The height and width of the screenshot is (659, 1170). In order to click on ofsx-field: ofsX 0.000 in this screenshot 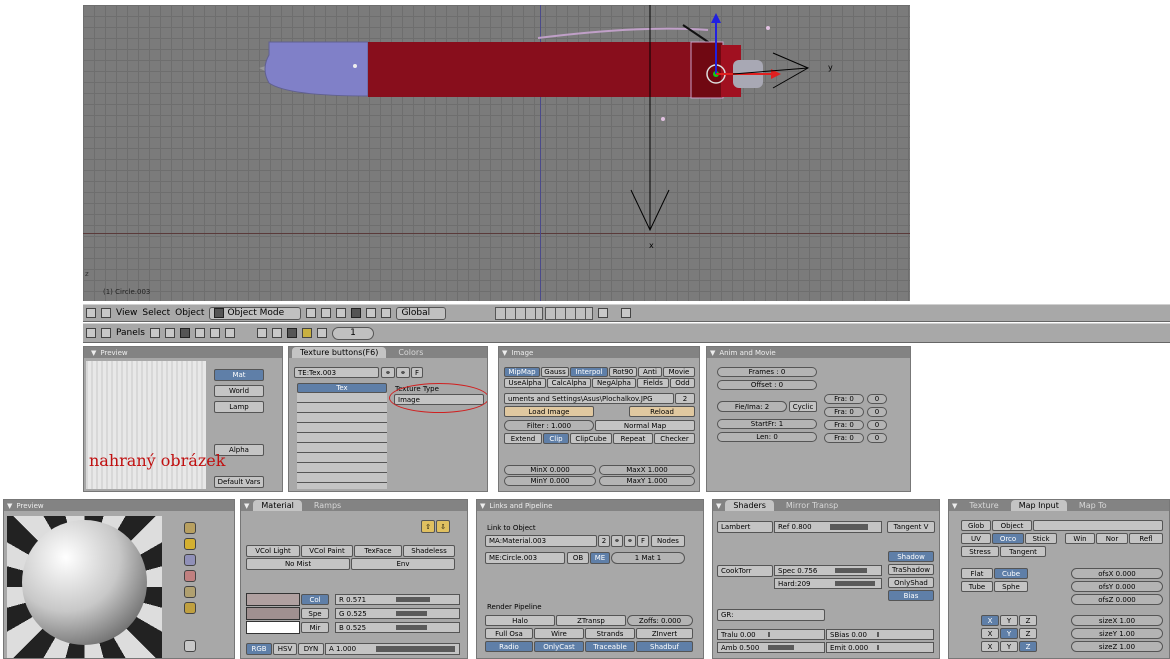, I will do `click(1117, 573)`.